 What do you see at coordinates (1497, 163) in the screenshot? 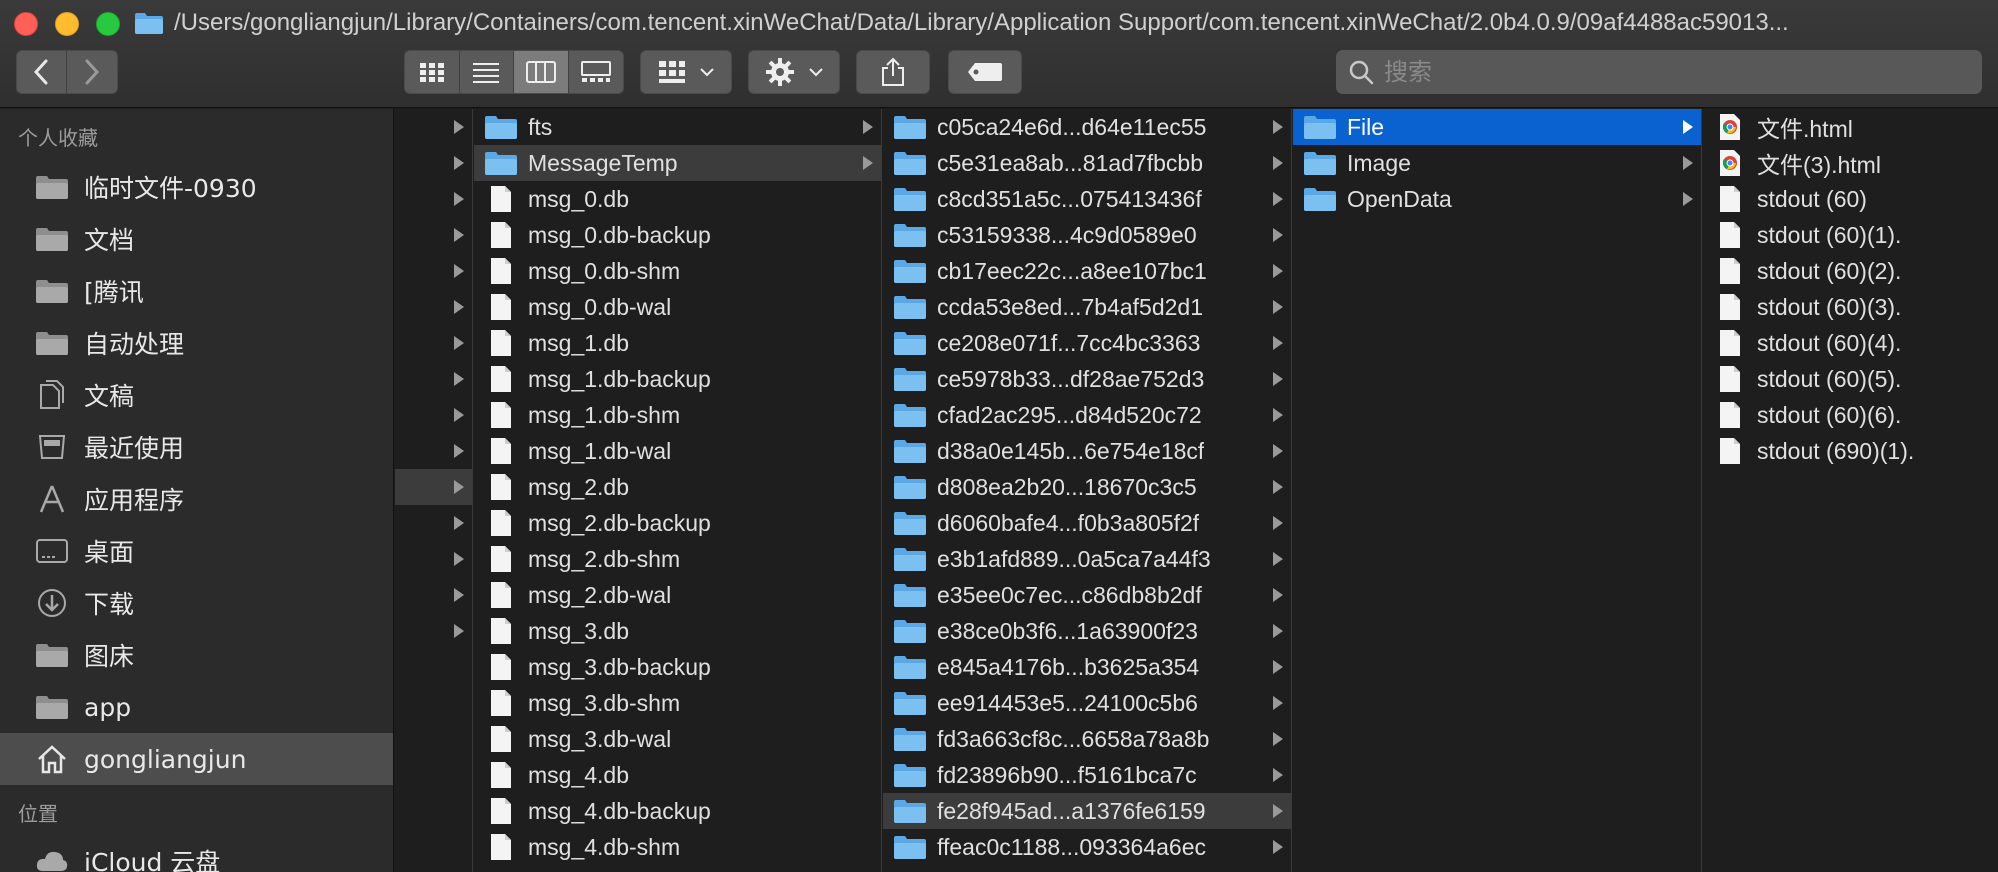
I see `file-row: Image` at bounding box center [1497, 163].